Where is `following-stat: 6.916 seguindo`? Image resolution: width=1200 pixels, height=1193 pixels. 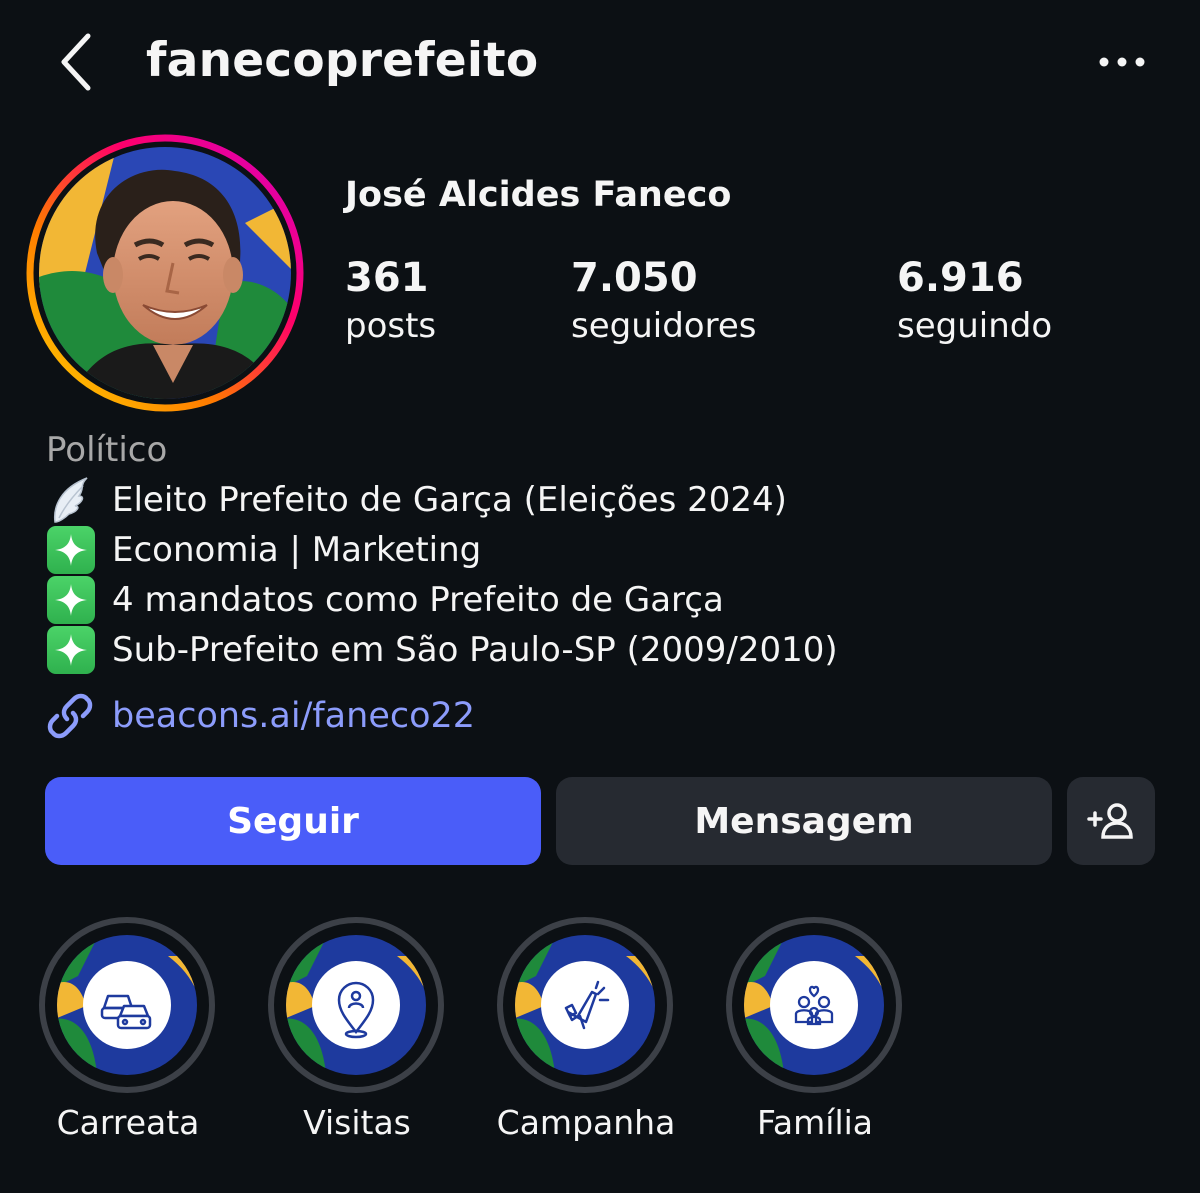
following-stat: 6.916 seguindo is located at coordinates (974, 300).